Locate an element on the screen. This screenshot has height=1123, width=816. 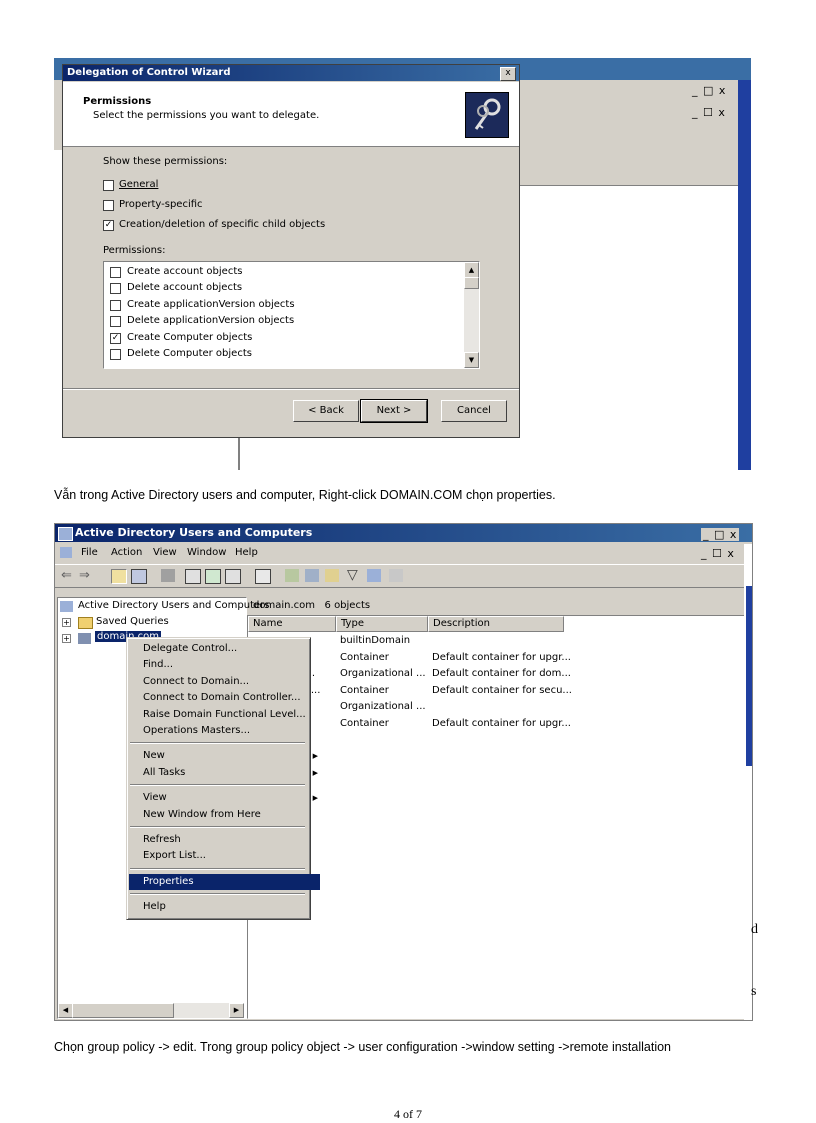
context-menu-item: Properties is located at coordinates (224, 881).